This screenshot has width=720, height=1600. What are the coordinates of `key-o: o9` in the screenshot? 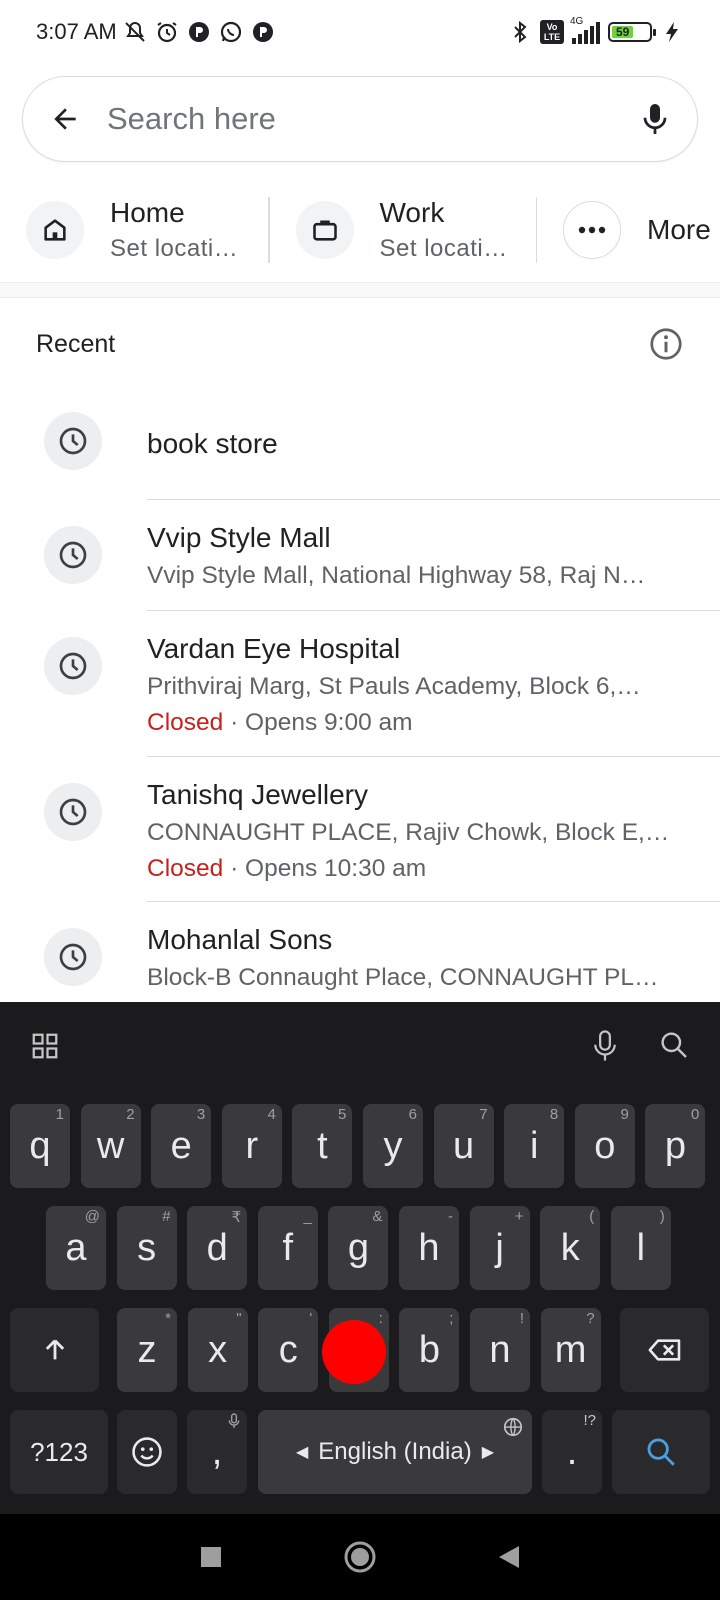 It's located at (604, 1146).